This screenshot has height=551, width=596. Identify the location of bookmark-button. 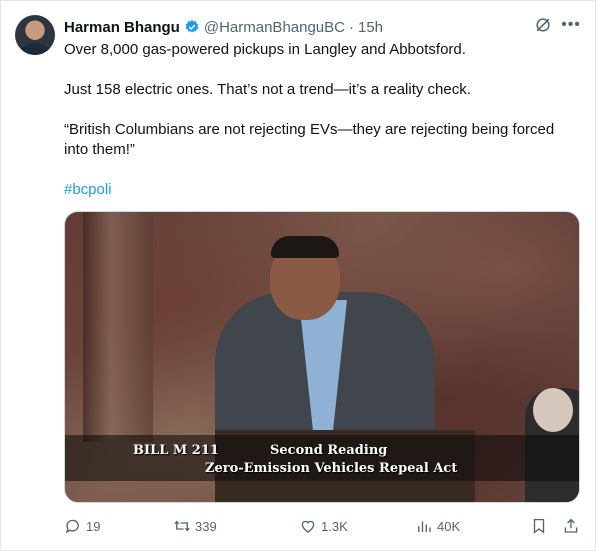
(541, 526).